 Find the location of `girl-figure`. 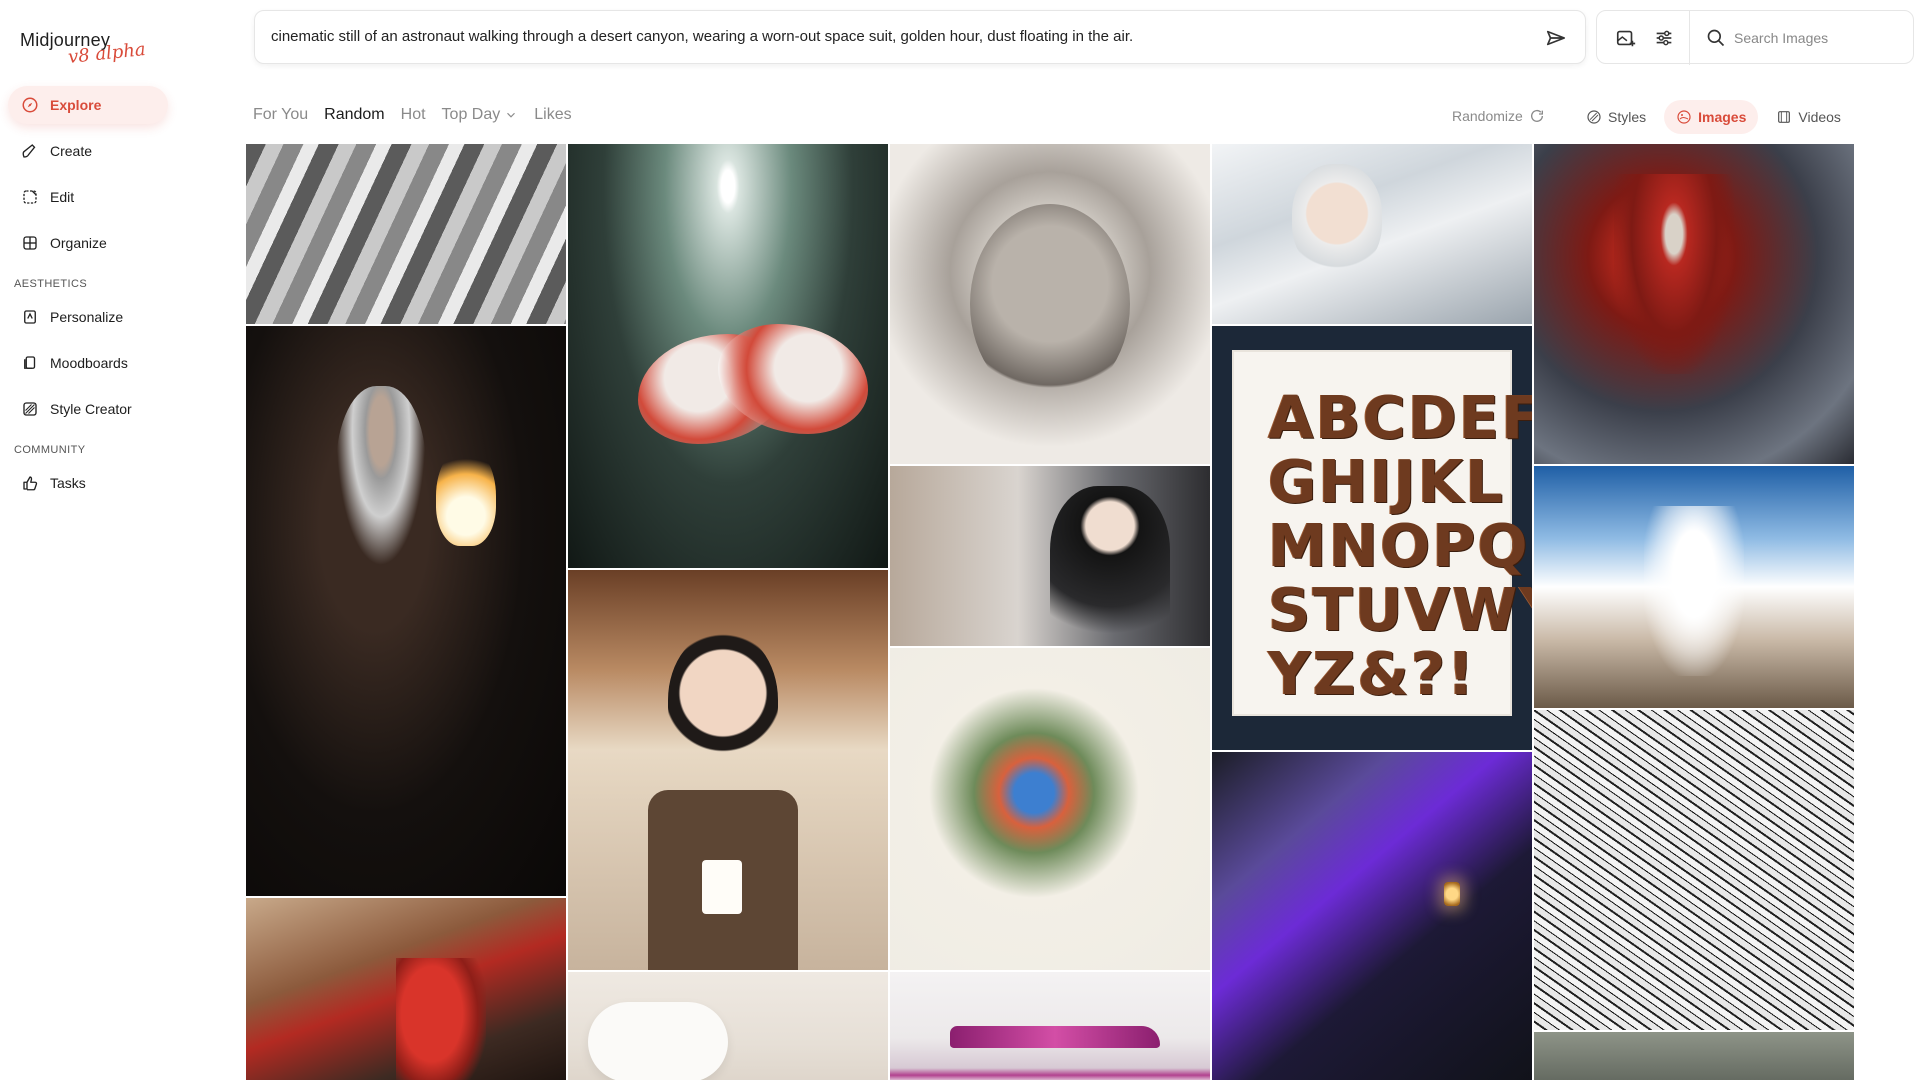

girl-figure is located at coordinates (1110, 566).